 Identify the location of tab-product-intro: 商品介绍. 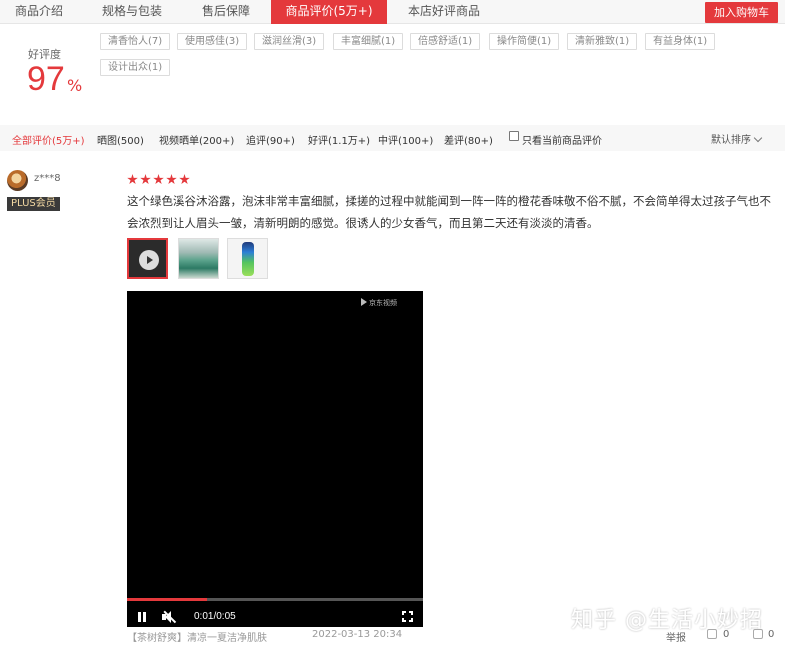
(39, 12).